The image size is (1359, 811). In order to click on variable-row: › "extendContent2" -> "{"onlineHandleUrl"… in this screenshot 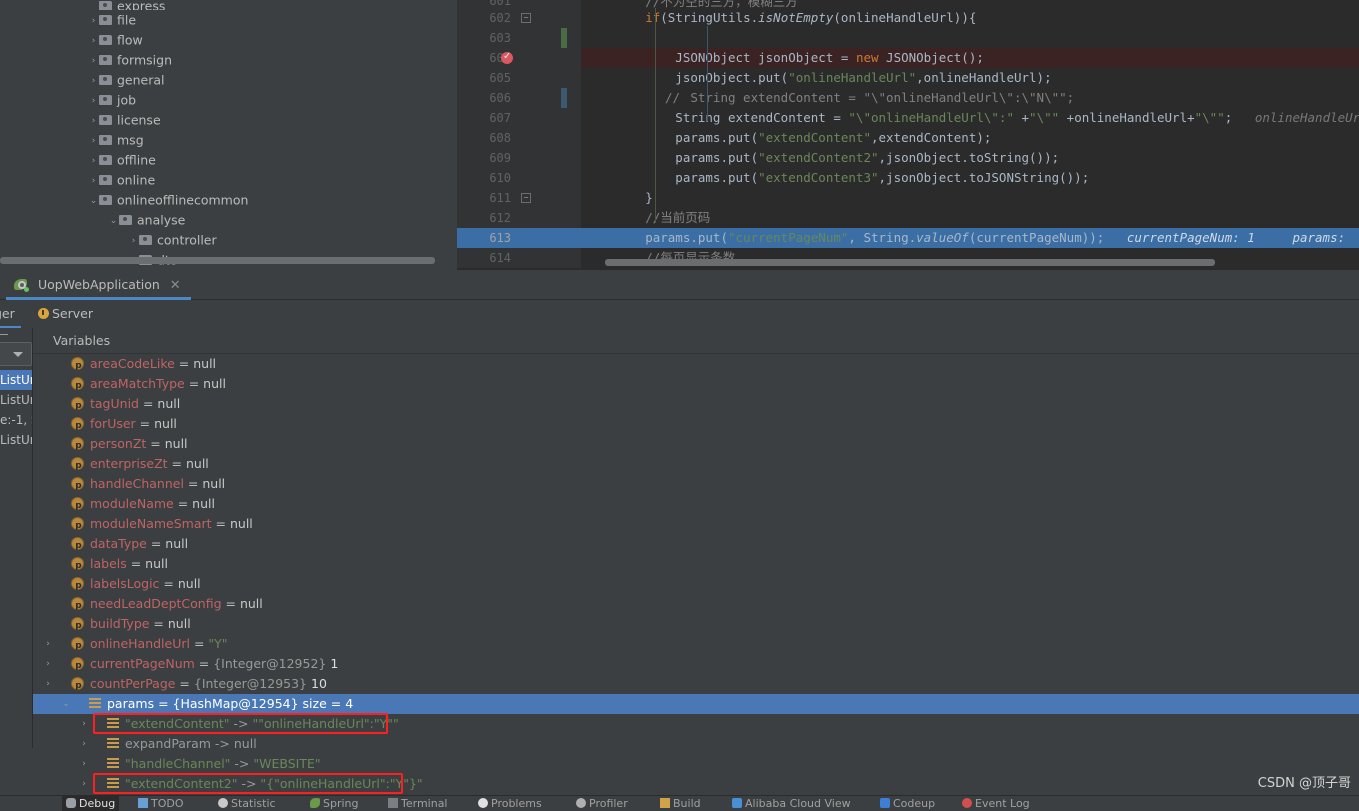, I will do `click(696, 784)`.